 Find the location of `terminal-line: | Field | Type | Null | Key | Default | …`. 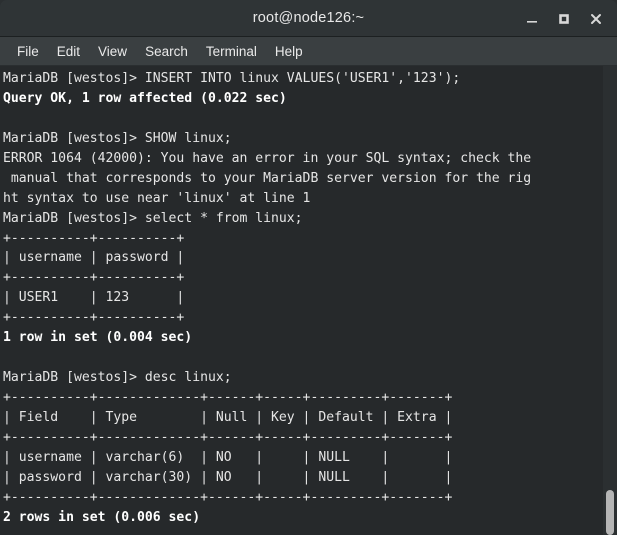

terminal-line: | Field | Type | Null | Key | Default | … is located at coordinates (228, 417).